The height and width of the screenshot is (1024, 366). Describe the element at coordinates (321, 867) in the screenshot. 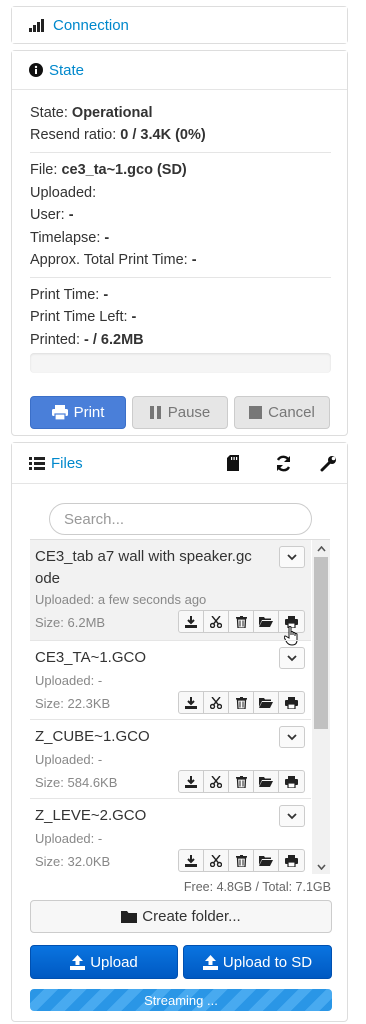

I see `scroll-down-icon` at that location.